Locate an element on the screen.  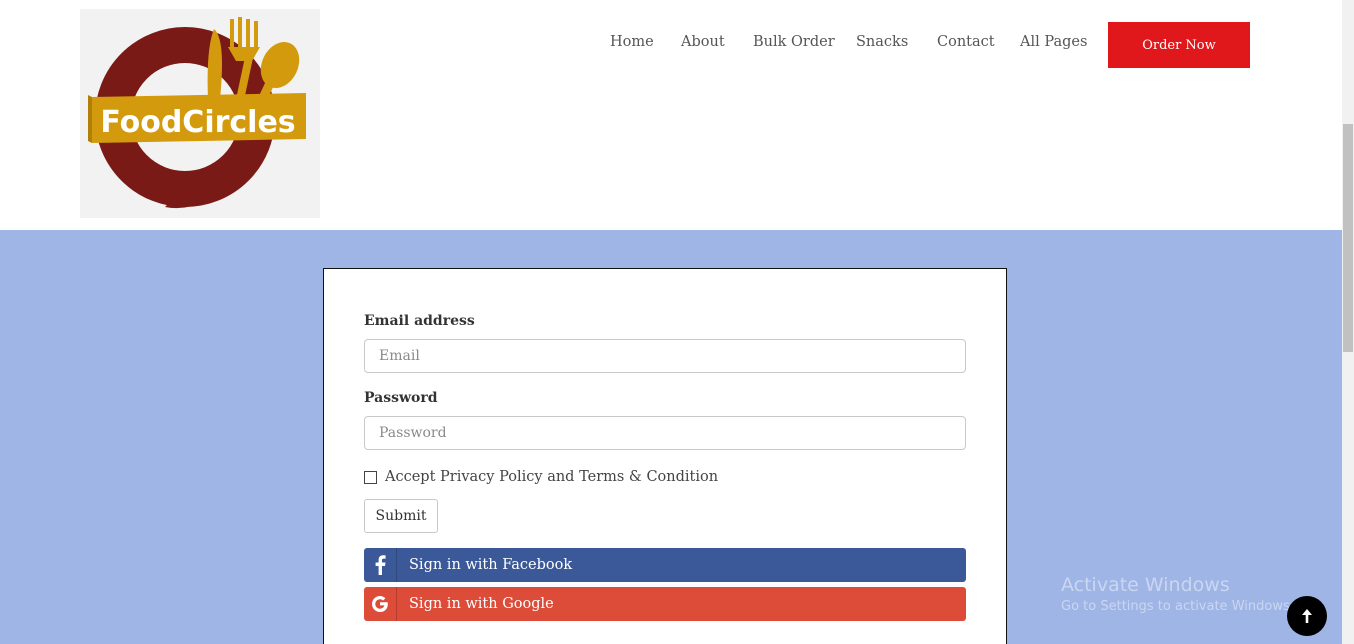
facebook-signin-button: Sign in with Facebook is located at coordinates (665, 565).